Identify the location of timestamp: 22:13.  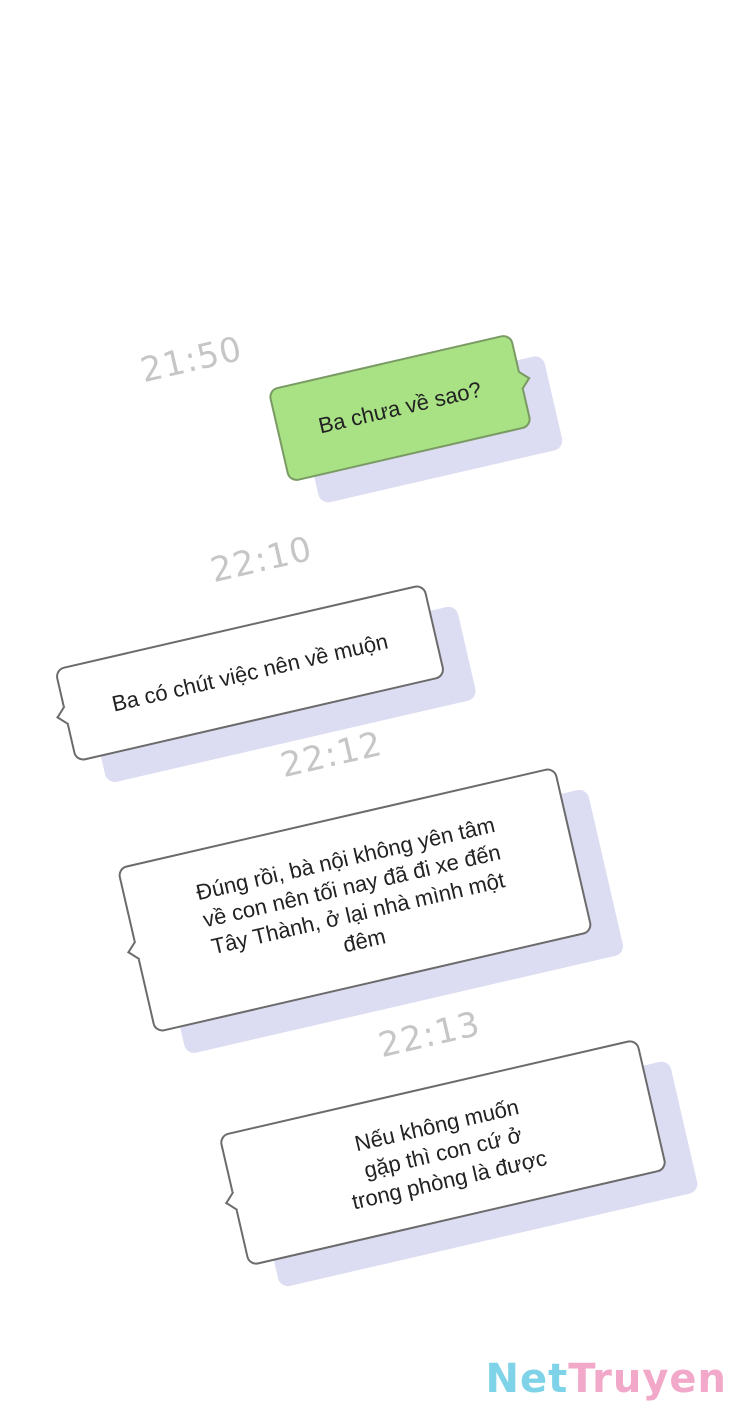
(429, 1035).